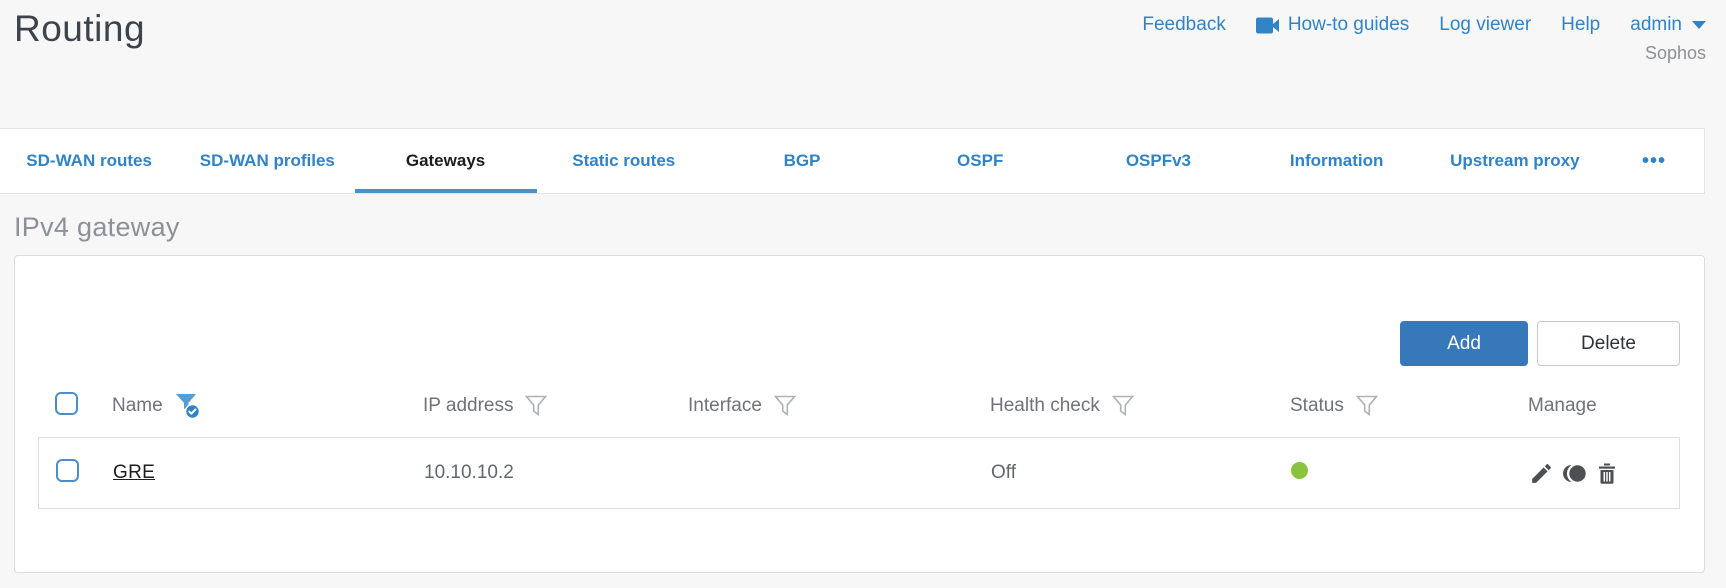 Image resolution: width=1726 pixels, height=588 pixels. What do you see at coordinates (1654, 161) in the screenshot?
I see `tabs-overflow-button: •••` at bounding box center [1654, 161].